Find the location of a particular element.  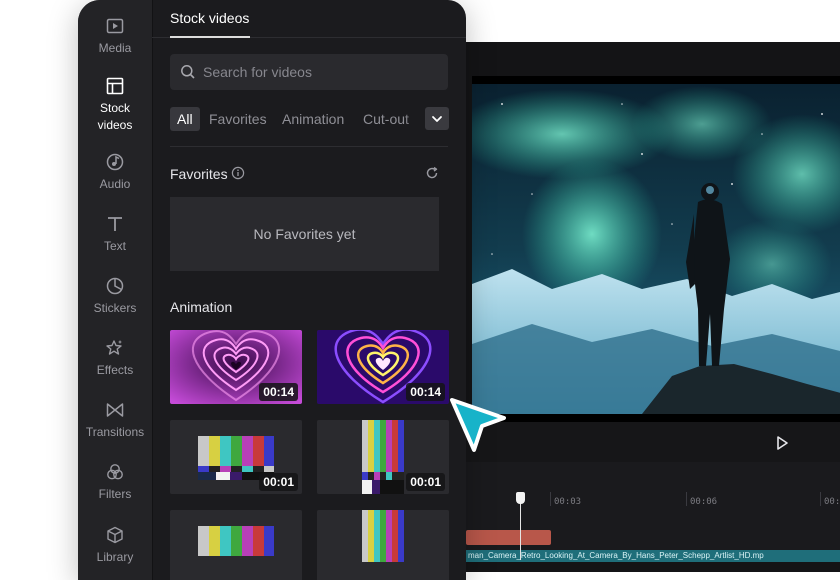

playhead-handle is located at coordinates (520, 498).